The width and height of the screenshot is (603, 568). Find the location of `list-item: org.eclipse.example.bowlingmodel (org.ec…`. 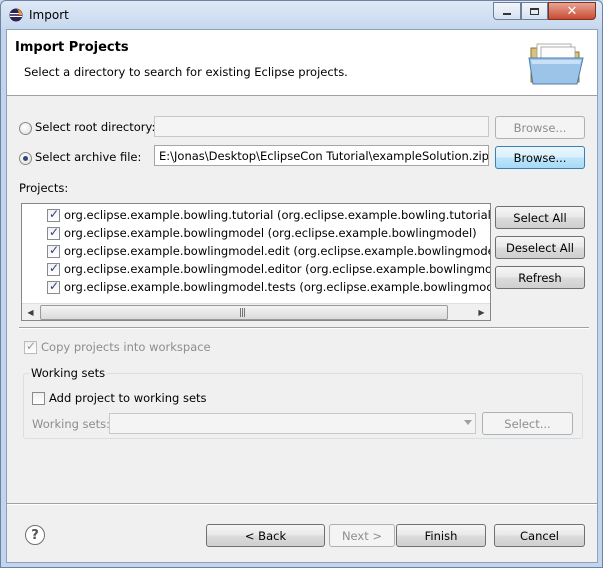

list-item: org.eclipse.example.bowlingmodel (org.ec… is located at coordinates (256, 233).